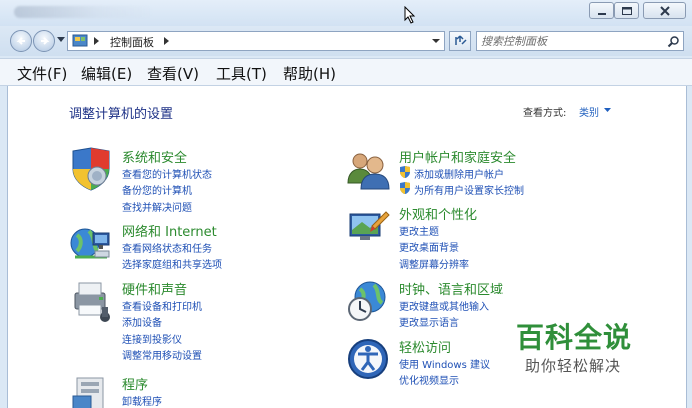 Image resolution: width=692 pixels, height=408 pixels. Describe the element at coordinates (438, 213) in the screenshot. I see `category-title-appearance: 外观和个性化` at that location.